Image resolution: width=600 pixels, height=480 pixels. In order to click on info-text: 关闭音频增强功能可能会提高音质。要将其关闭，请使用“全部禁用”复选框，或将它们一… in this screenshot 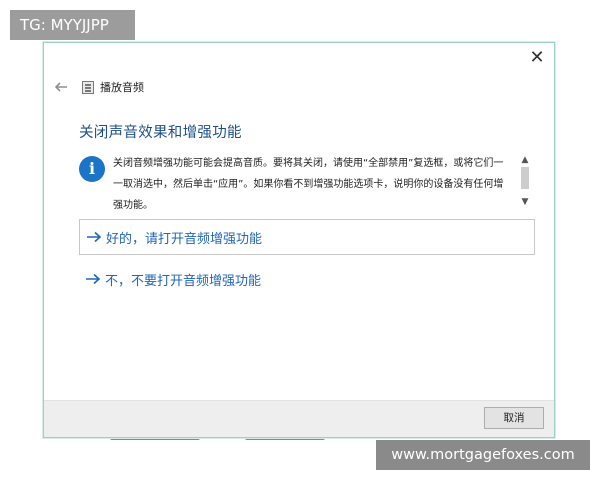, I will do `click(308, 183)`.